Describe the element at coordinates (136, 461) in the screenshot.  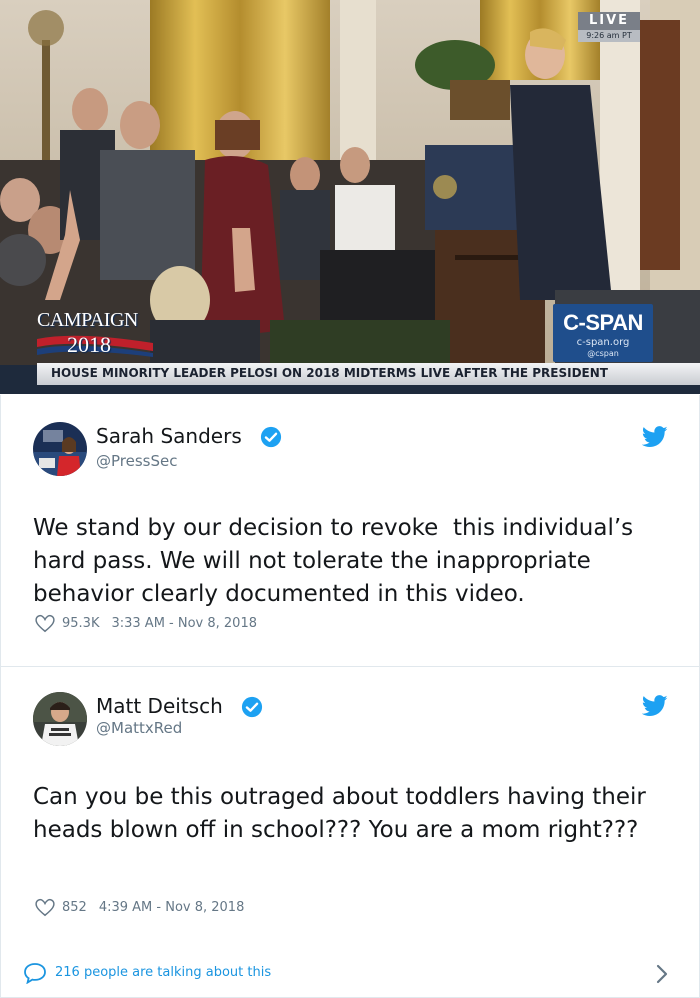
I see `author-handle: @PressSec` at that location.